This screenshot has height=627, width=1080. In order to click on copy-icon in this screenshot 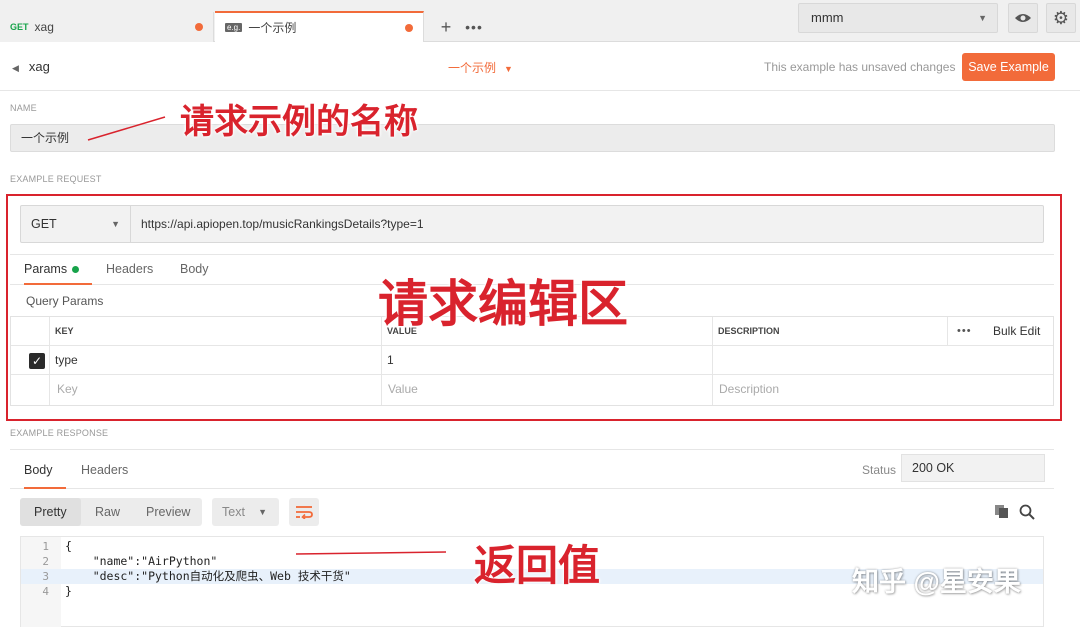, I will do `click(1002, 512)`.